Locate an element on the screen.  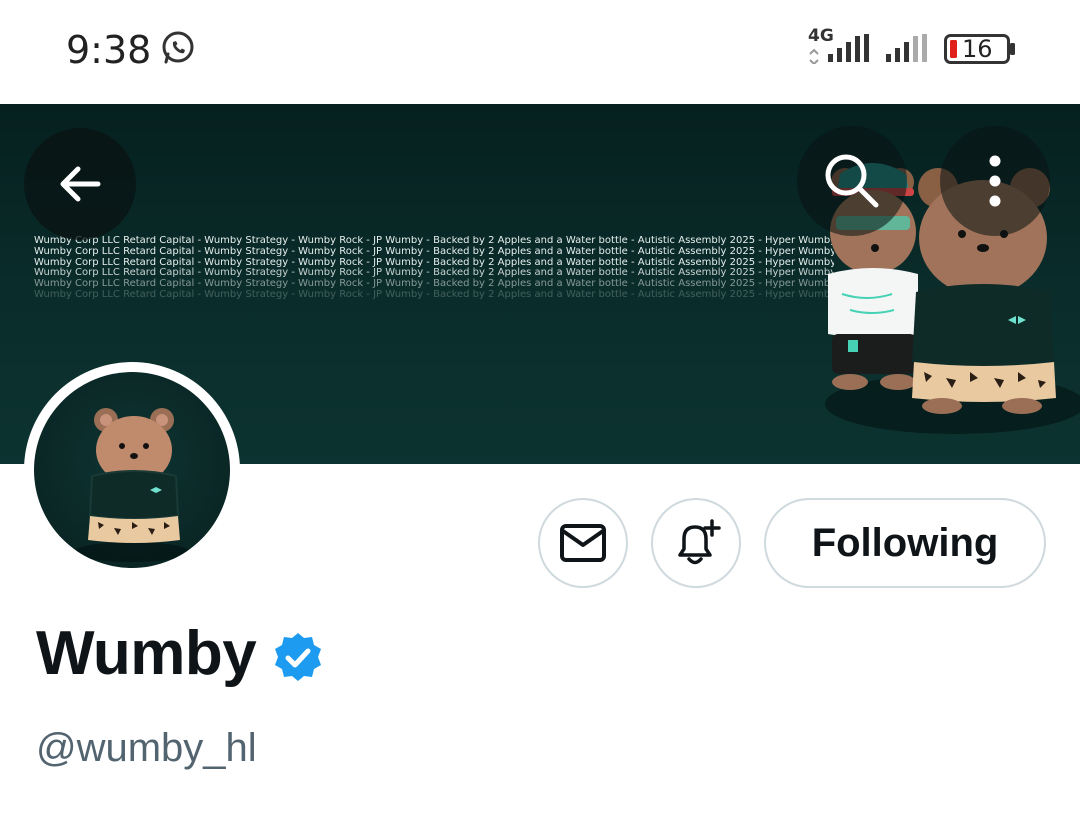
following-button: Following is located at coordinates (905, 543).